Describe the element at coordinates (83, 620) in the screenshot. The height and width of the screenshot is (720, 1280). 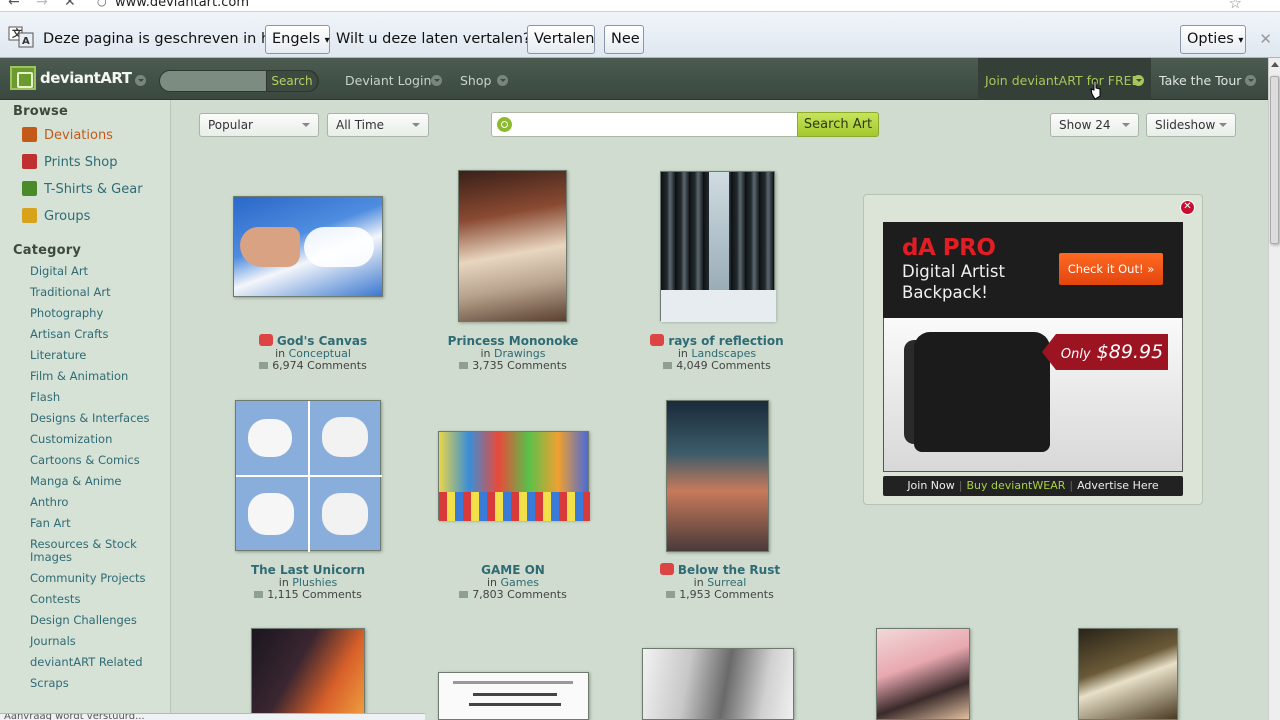
I see `category-link: Design Challenges` at that location.